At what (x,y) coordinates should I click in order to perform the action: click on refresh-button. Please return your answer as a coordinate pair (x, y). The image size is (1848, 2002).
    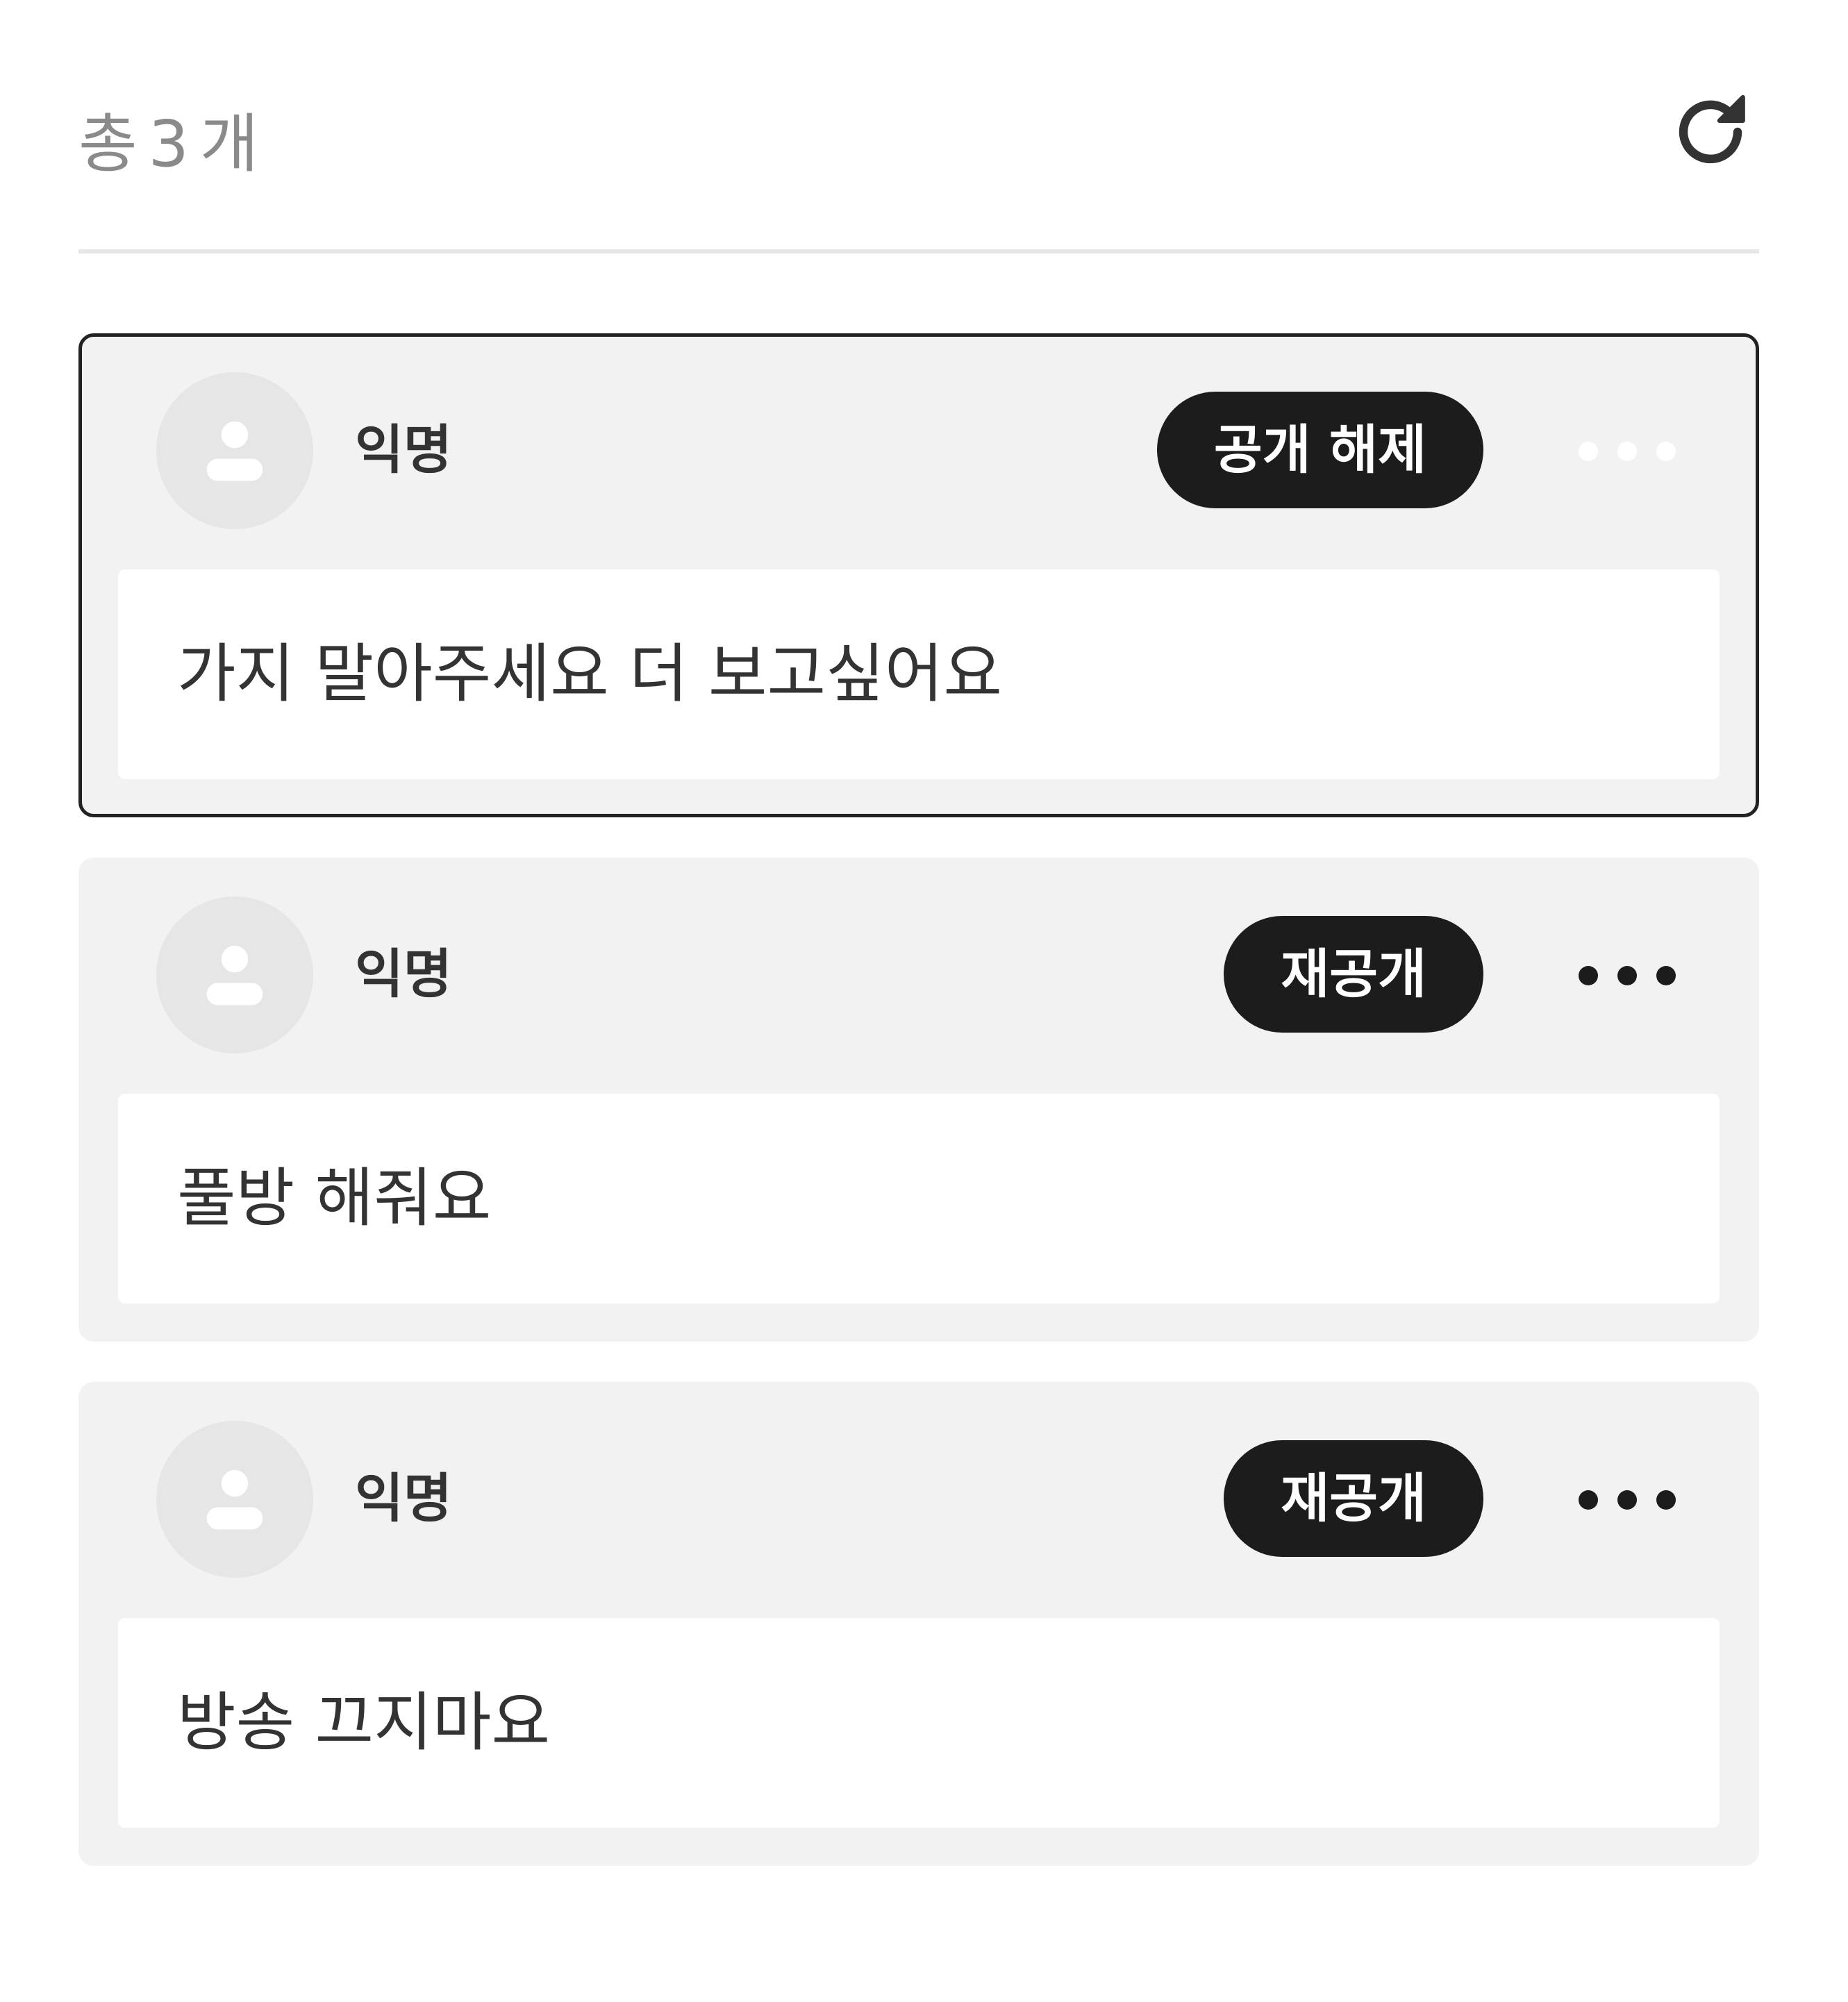
    Looking at the image, I should click on (1710, 132).